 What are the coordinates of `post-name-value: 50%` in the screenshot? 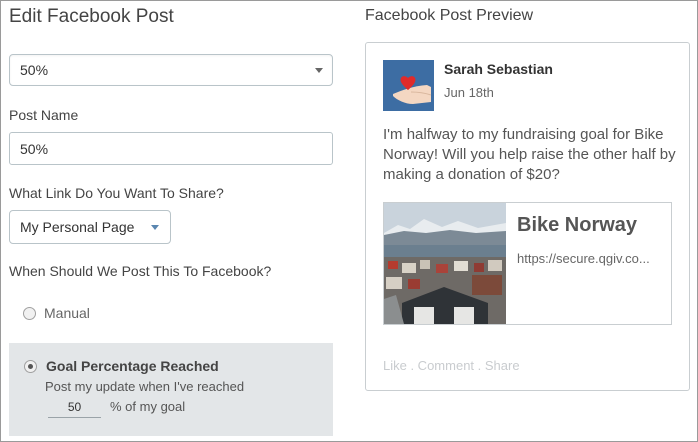 It's located at (34, 149).